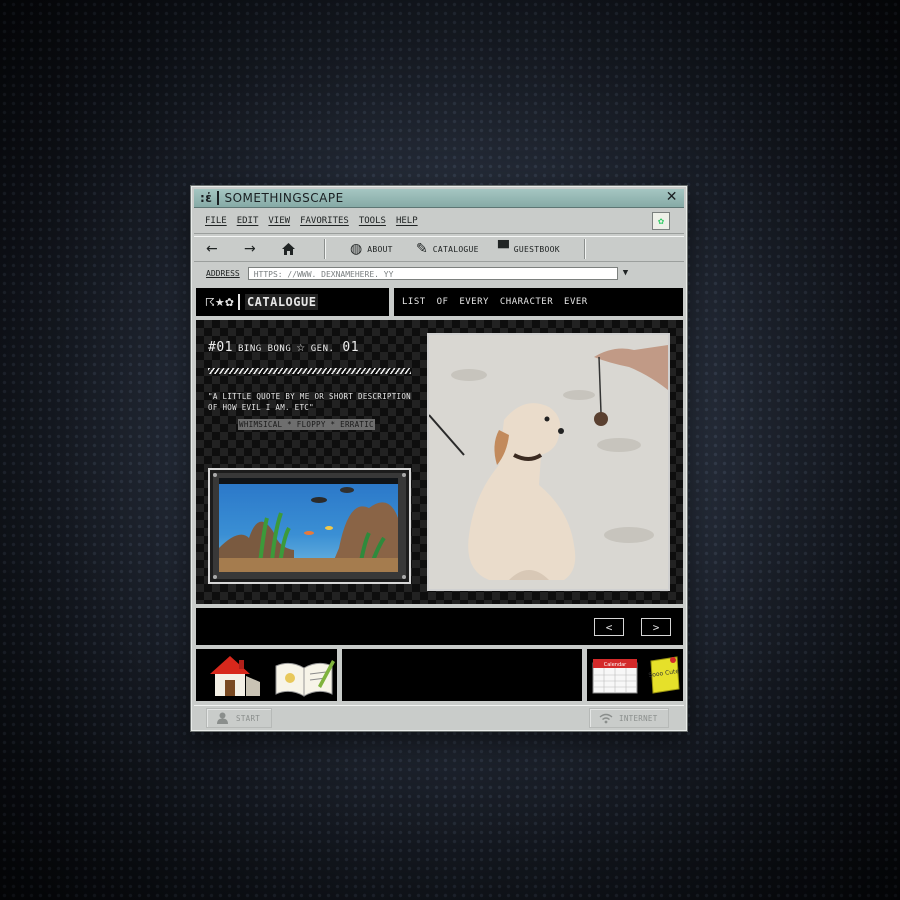  What do you see at coordinates (616, 677) in the screenshot?
I see `calendar-icon: Calendar` at bounding box center [616, 677].